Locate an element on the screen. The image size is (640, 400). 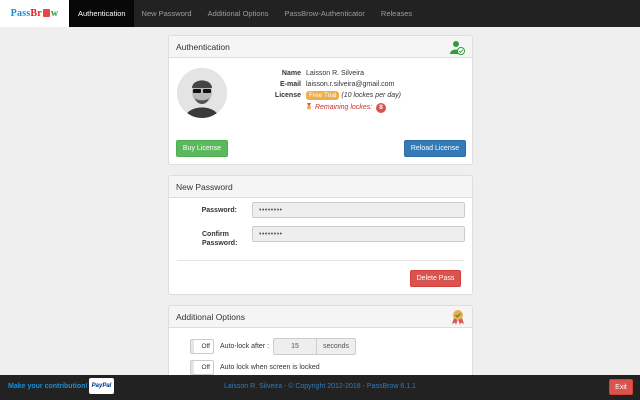
buy-license-button: Buy License is located at coordinates (202, 148).